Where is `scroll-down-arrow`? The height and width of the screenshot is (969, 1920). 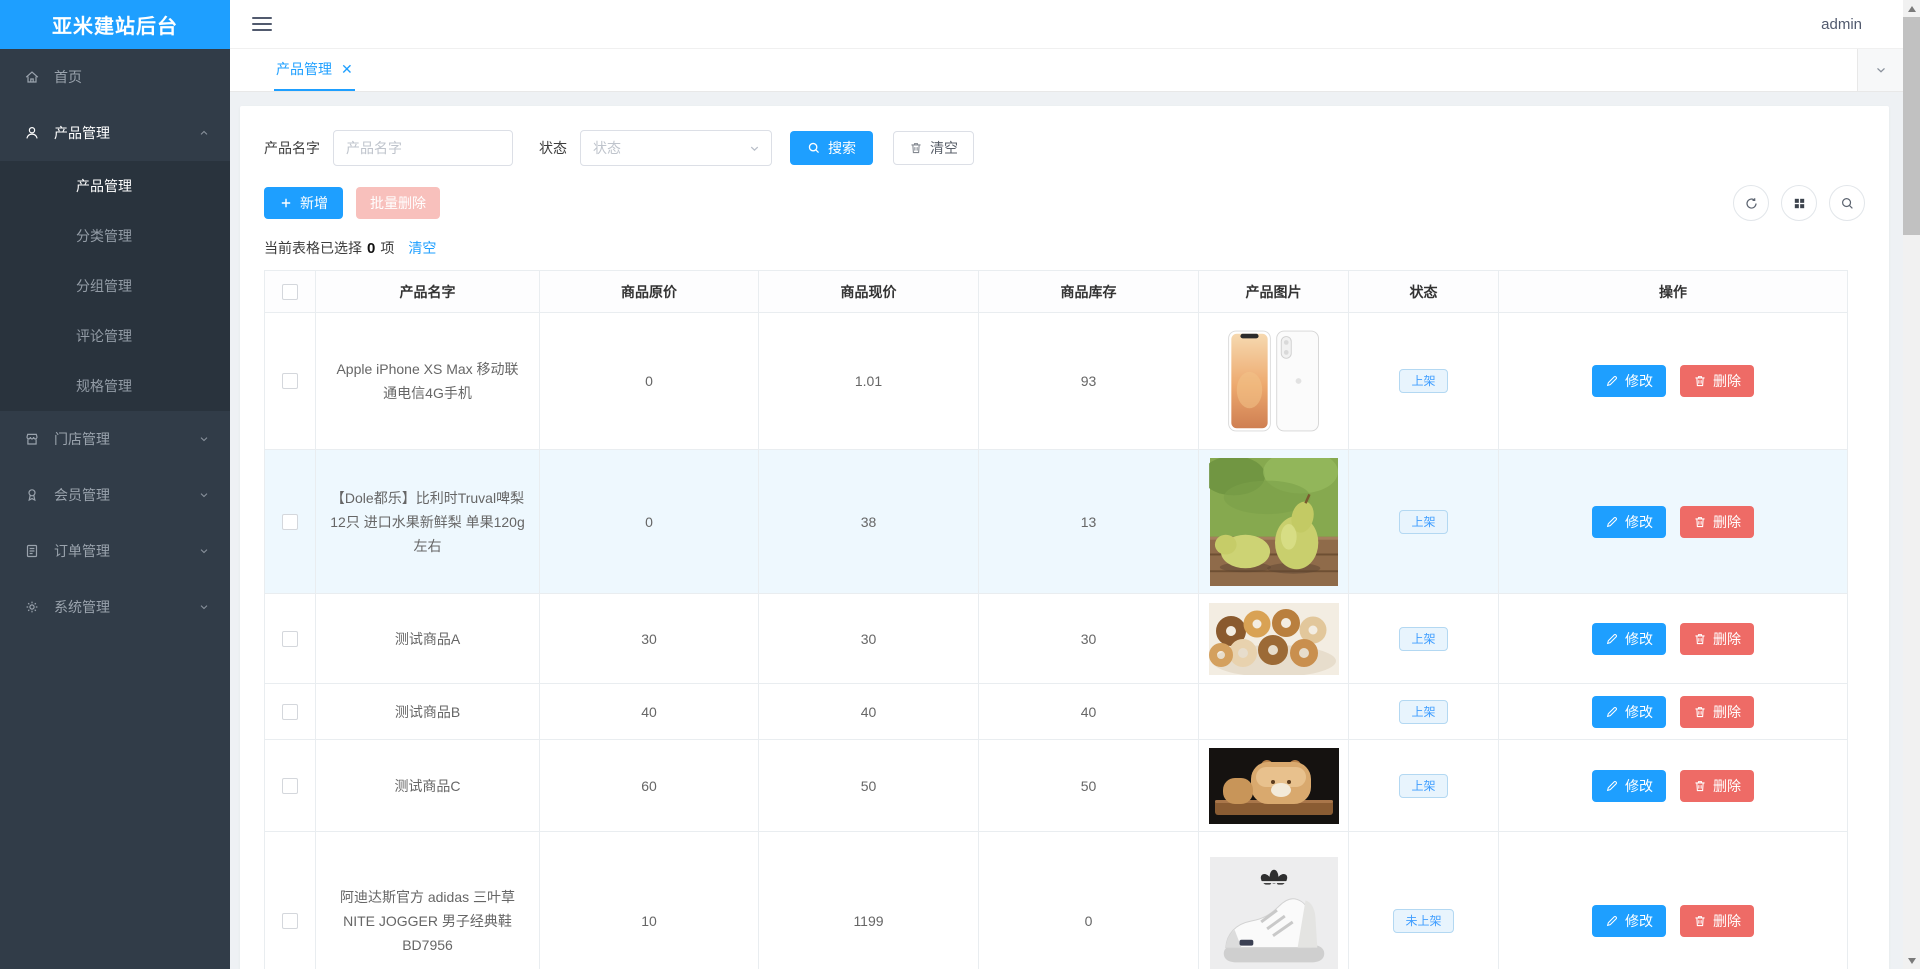
scroll-down-arrow is located at coordinates (1911, 960).